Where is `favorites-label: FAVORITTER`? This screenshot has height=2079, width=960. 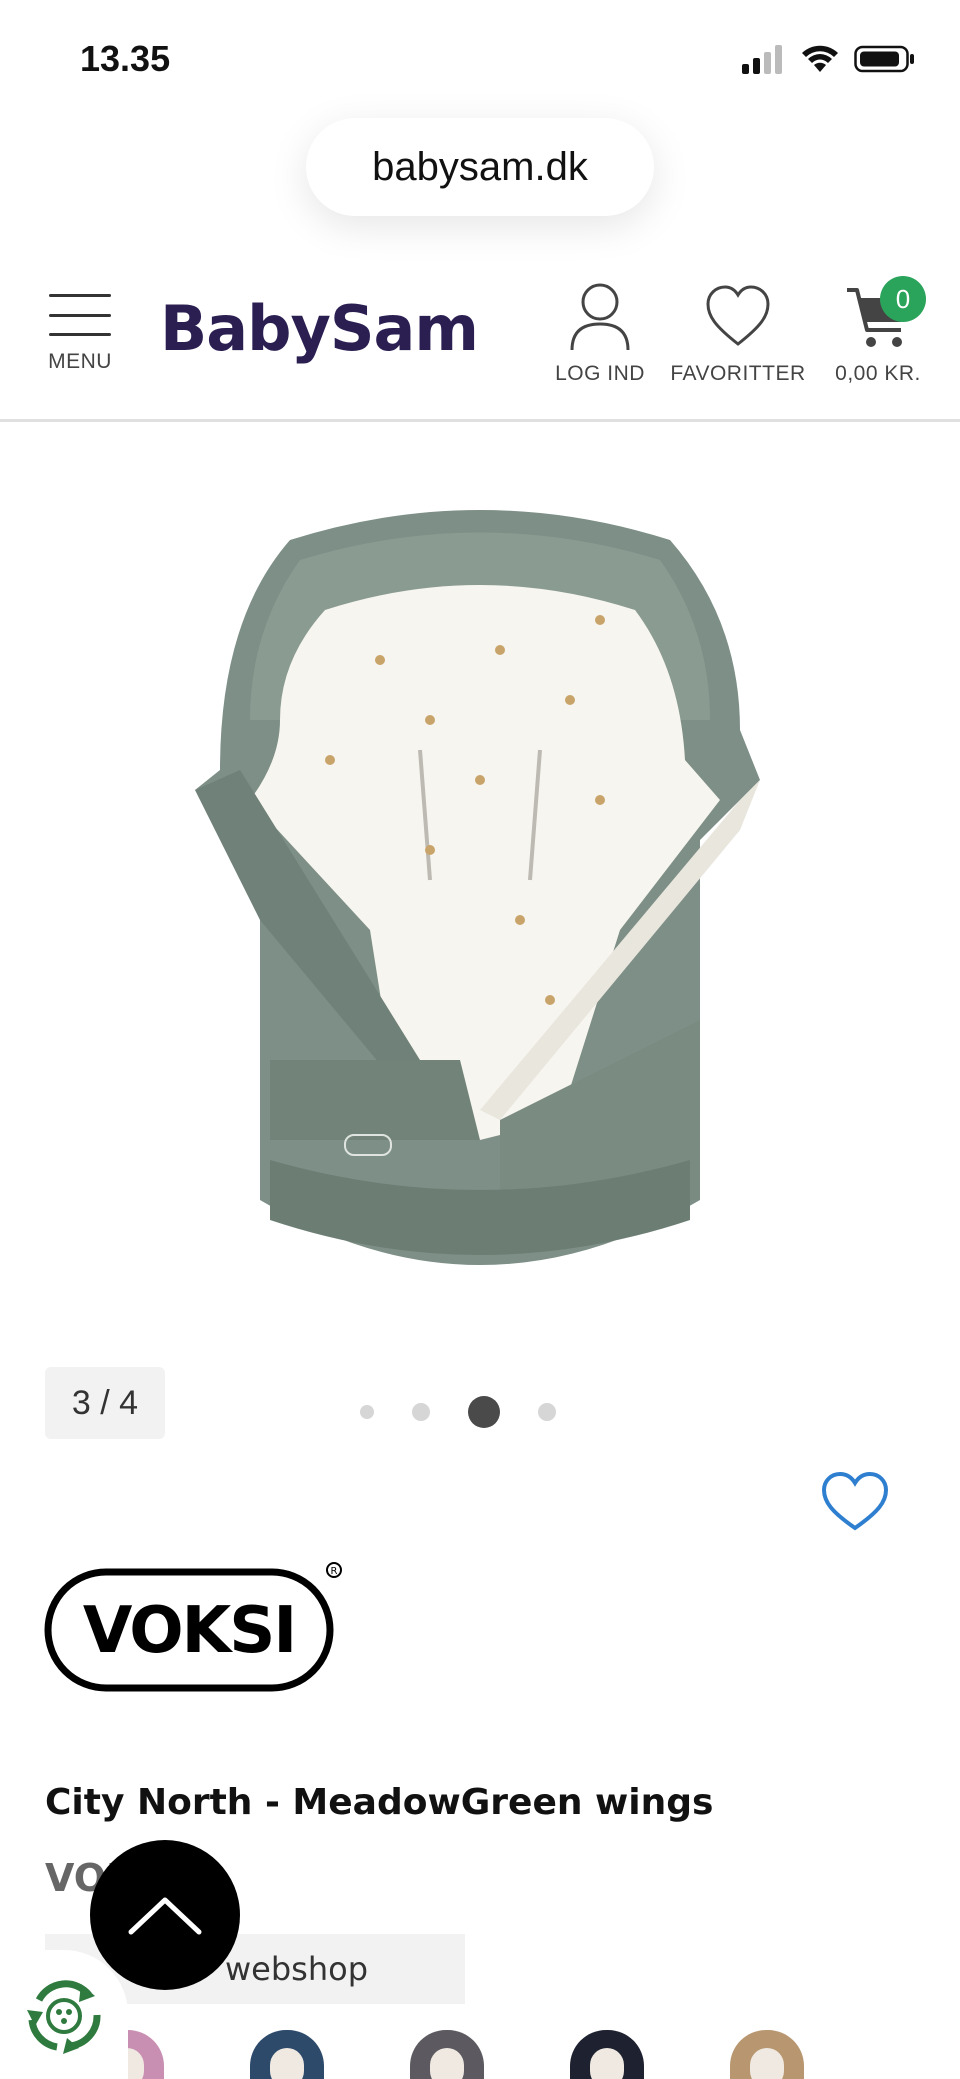
favorites-label: FAVORITTER is located at coordinates (738, 373).